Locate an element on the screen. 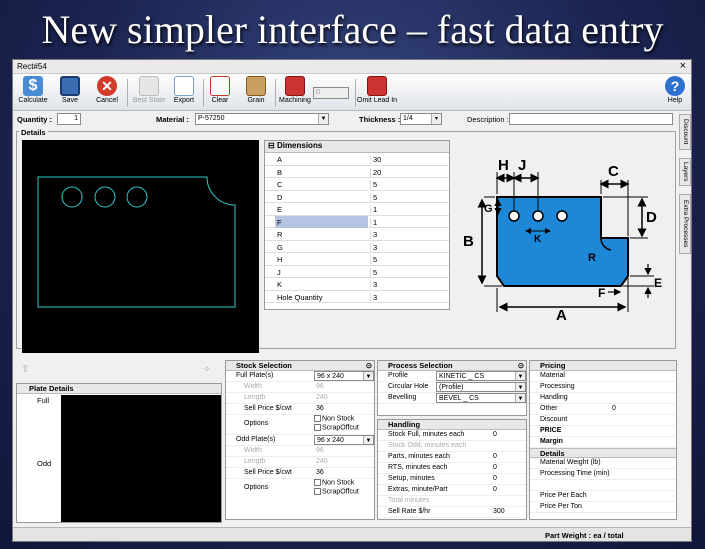 This screenshot has height=549, width=705. odd-plate-select: 96 x 240 ▼ is located at coordinates (344, 440).